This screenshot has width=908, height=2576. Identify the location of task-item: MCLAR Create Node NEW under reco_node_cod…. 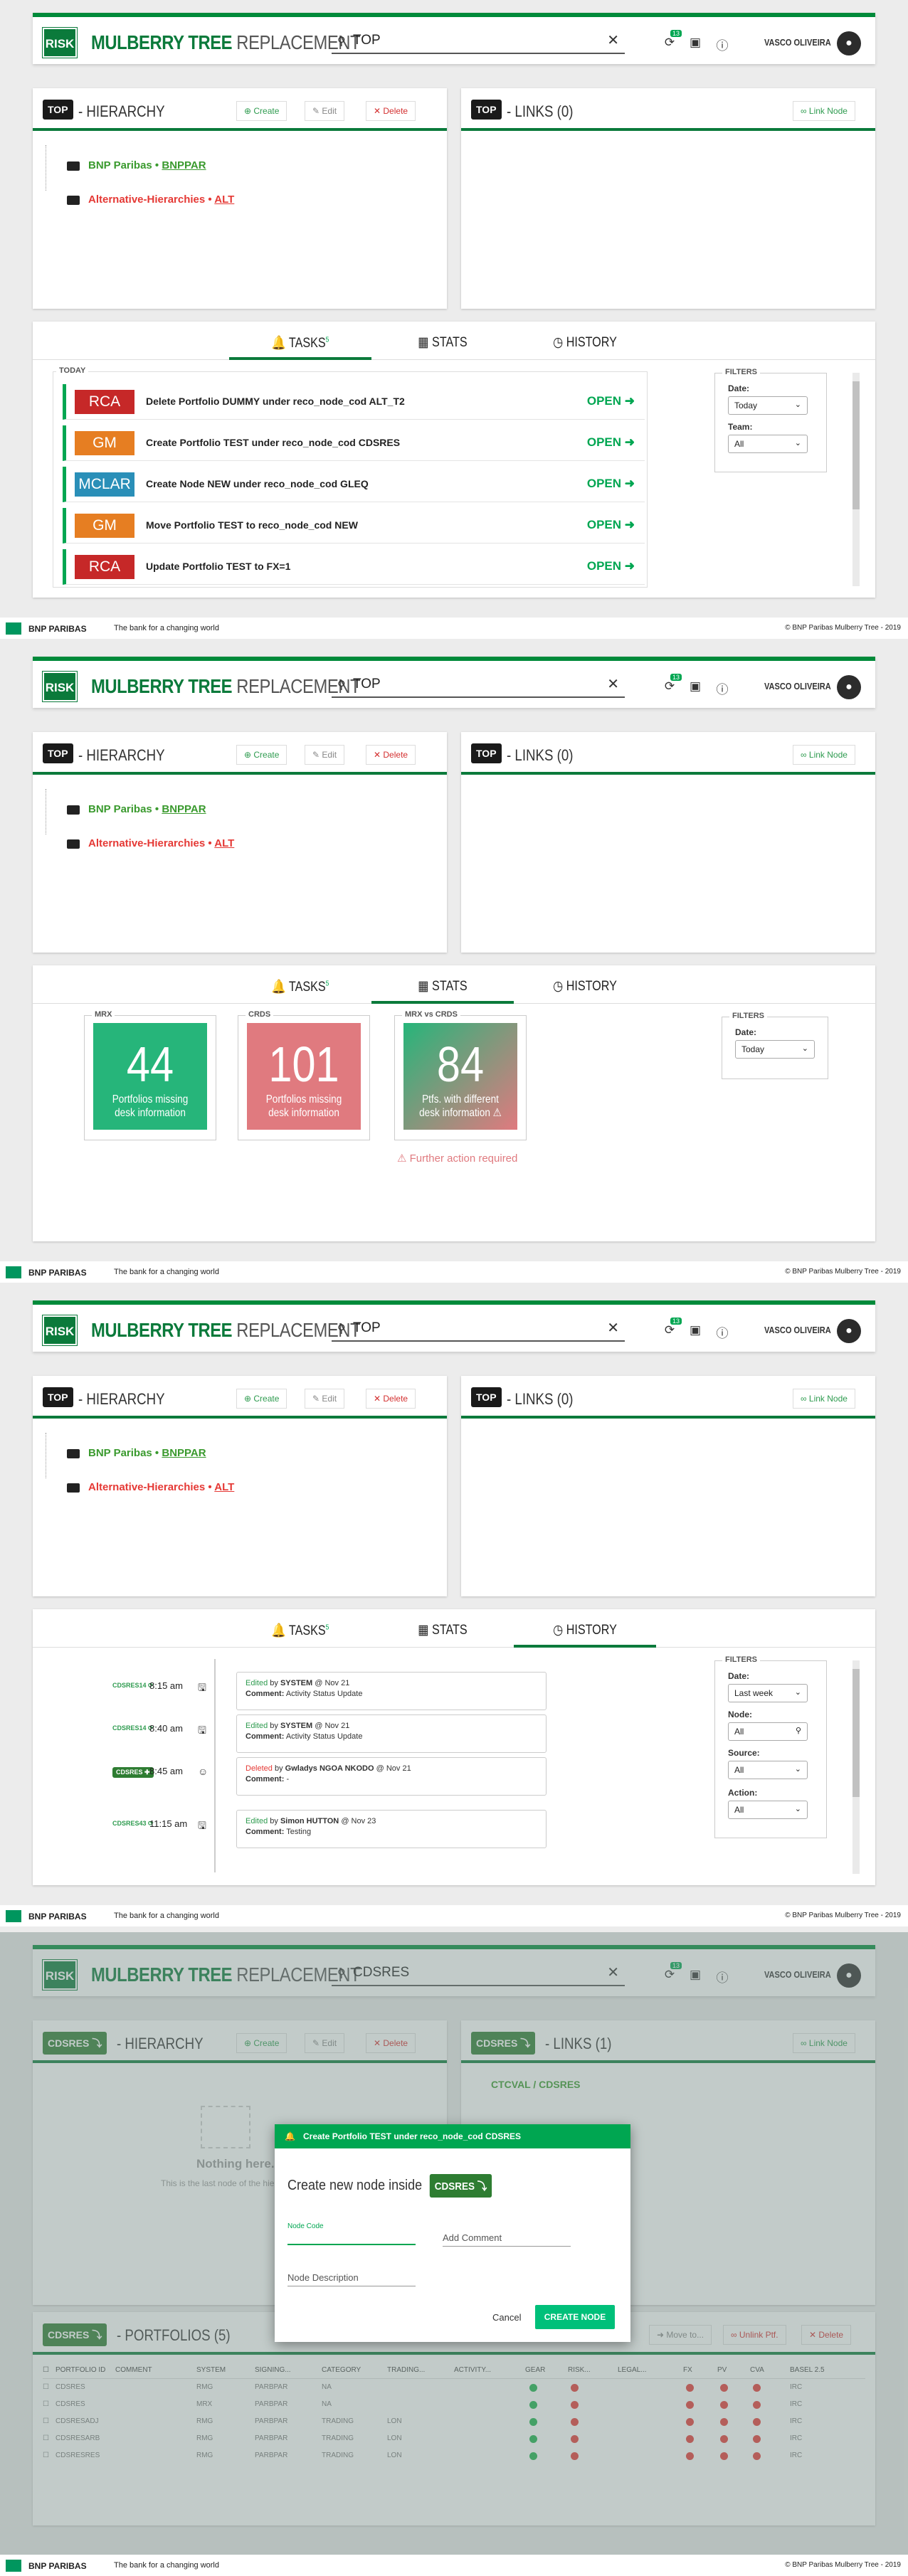
(354, 484).